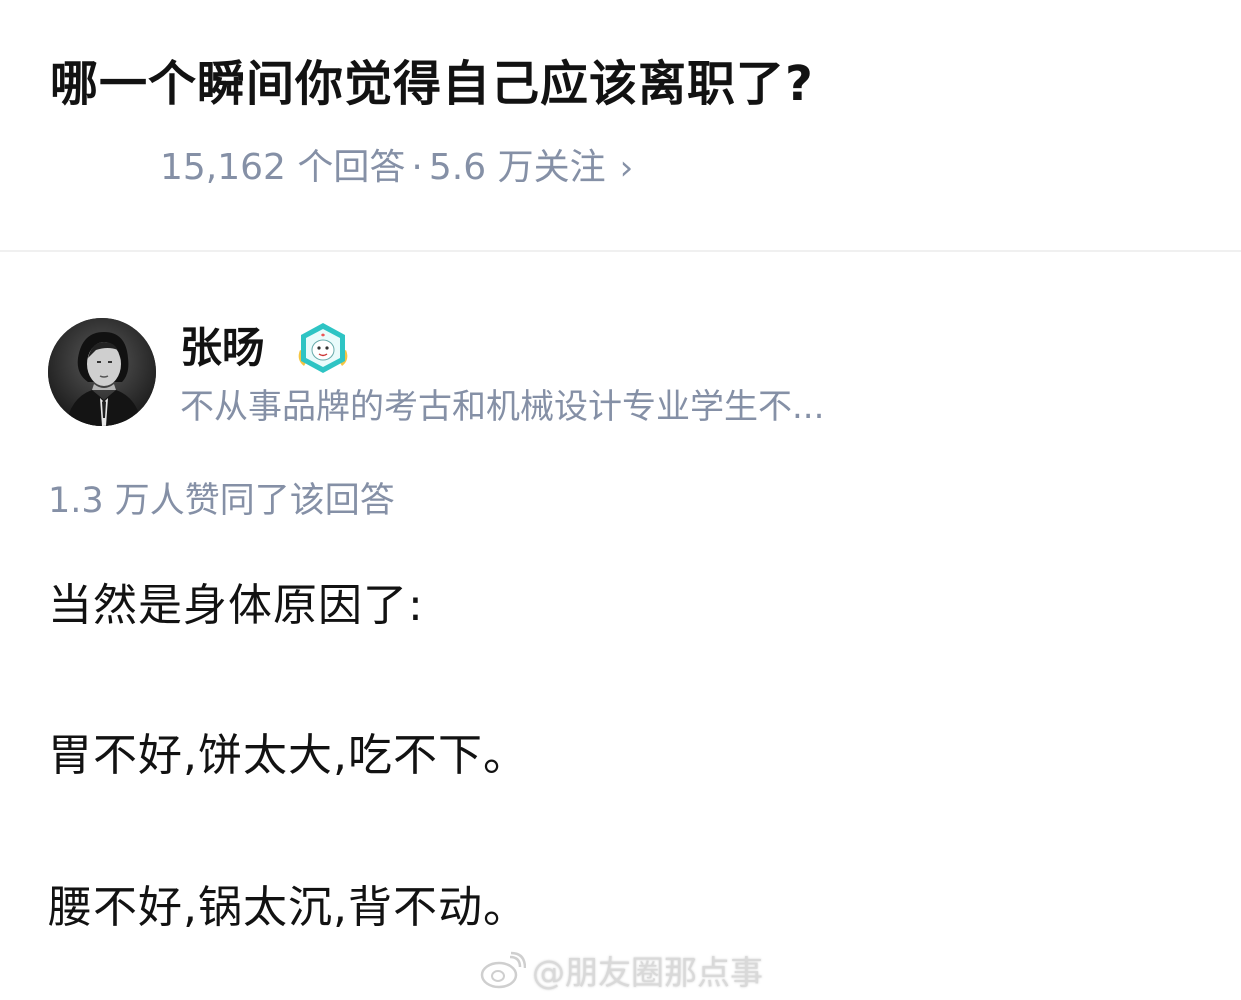 This screenshot has width=1241, height=1000. I want to click on vote-count: 1.3 万人赞同了该回答, so click(221, 501).